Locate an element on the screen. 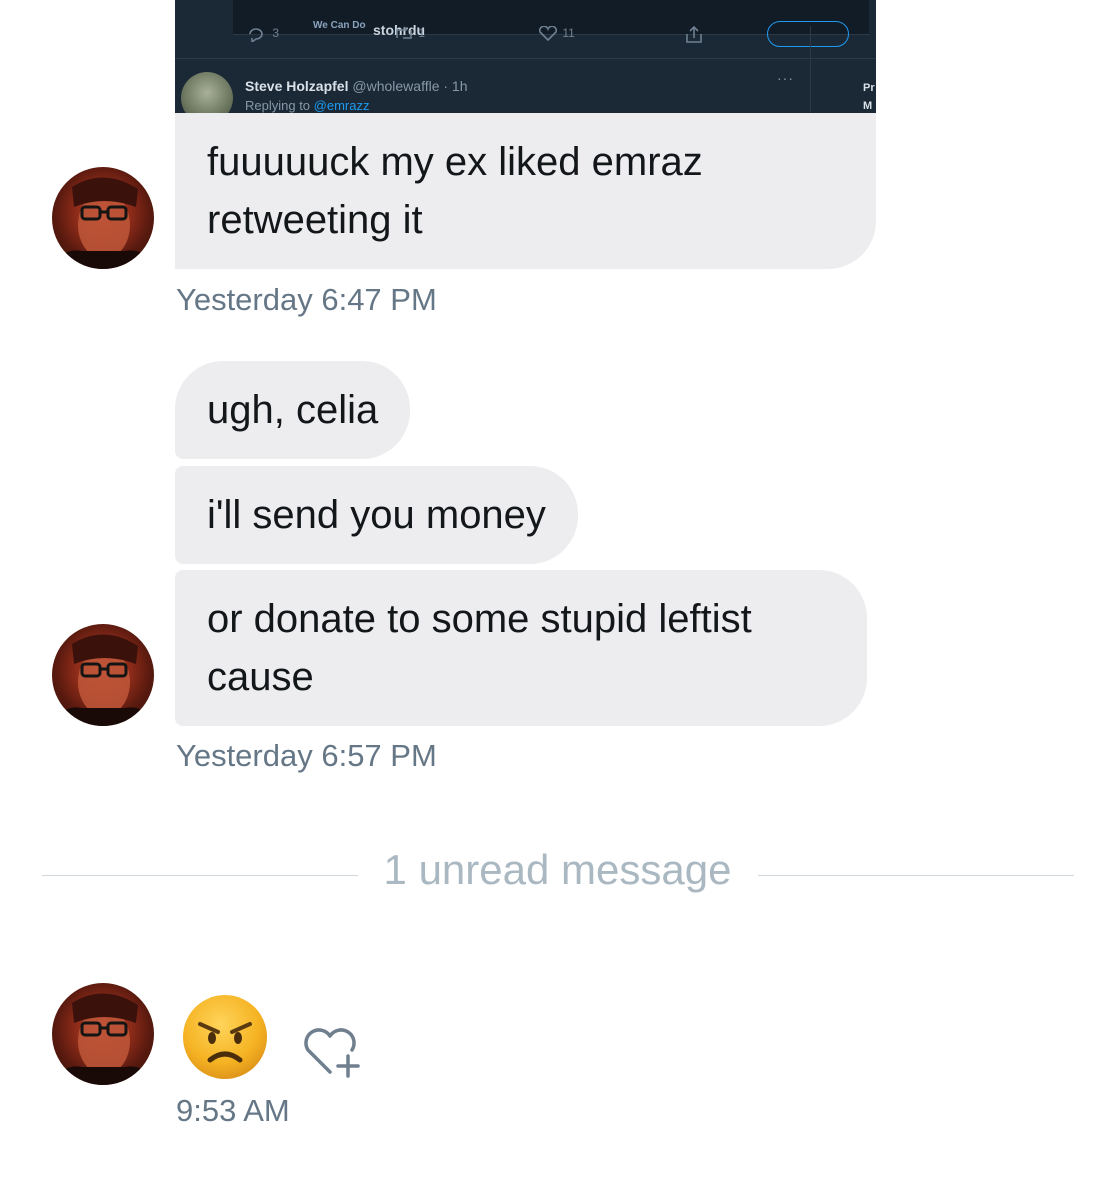 The width and height of the screenshot is (1115, 1200). message-text-line: fuuuuuck my ex liked emraz is located at coordinates (455, 162).